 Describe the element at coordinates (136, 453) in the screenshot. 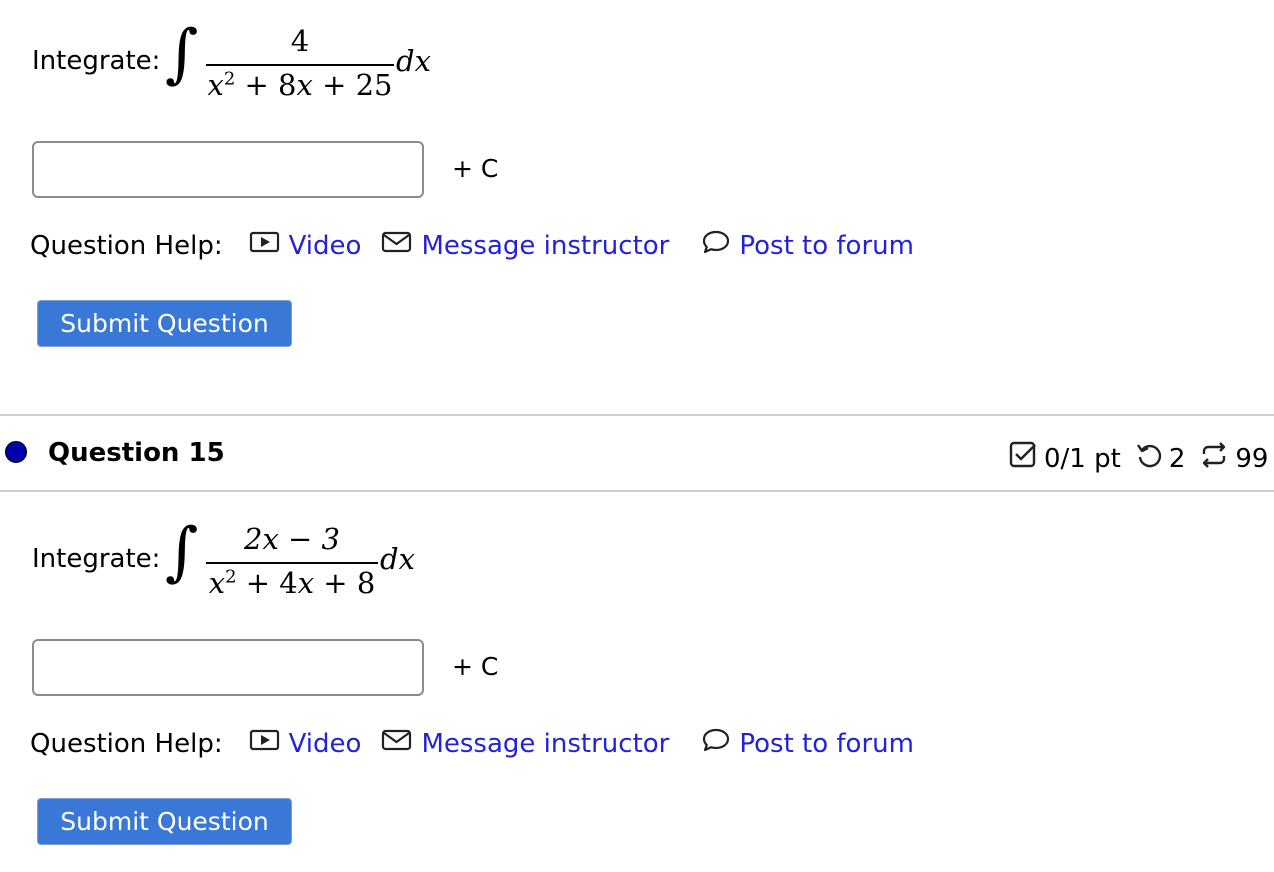

I see `question-title: Question 15` at that location.